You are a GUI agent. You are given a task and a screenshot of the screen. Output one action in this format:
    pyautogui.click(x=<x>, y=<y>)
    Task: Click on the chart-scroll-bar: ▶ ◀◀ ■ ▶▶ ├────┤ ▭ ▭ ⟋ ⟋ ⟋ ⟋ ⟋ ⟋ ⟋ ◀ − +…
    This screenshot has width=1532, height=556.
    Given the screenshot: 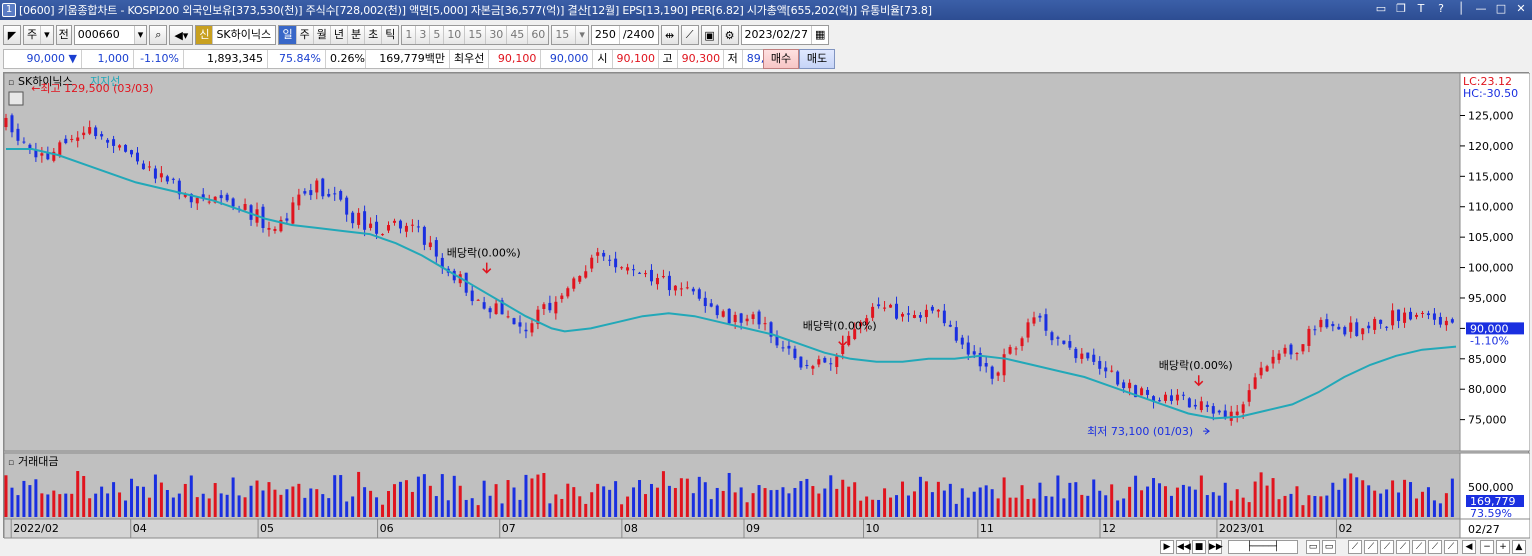 What is the action you would take?
    pyautogui.click(x=766, y=548)
    